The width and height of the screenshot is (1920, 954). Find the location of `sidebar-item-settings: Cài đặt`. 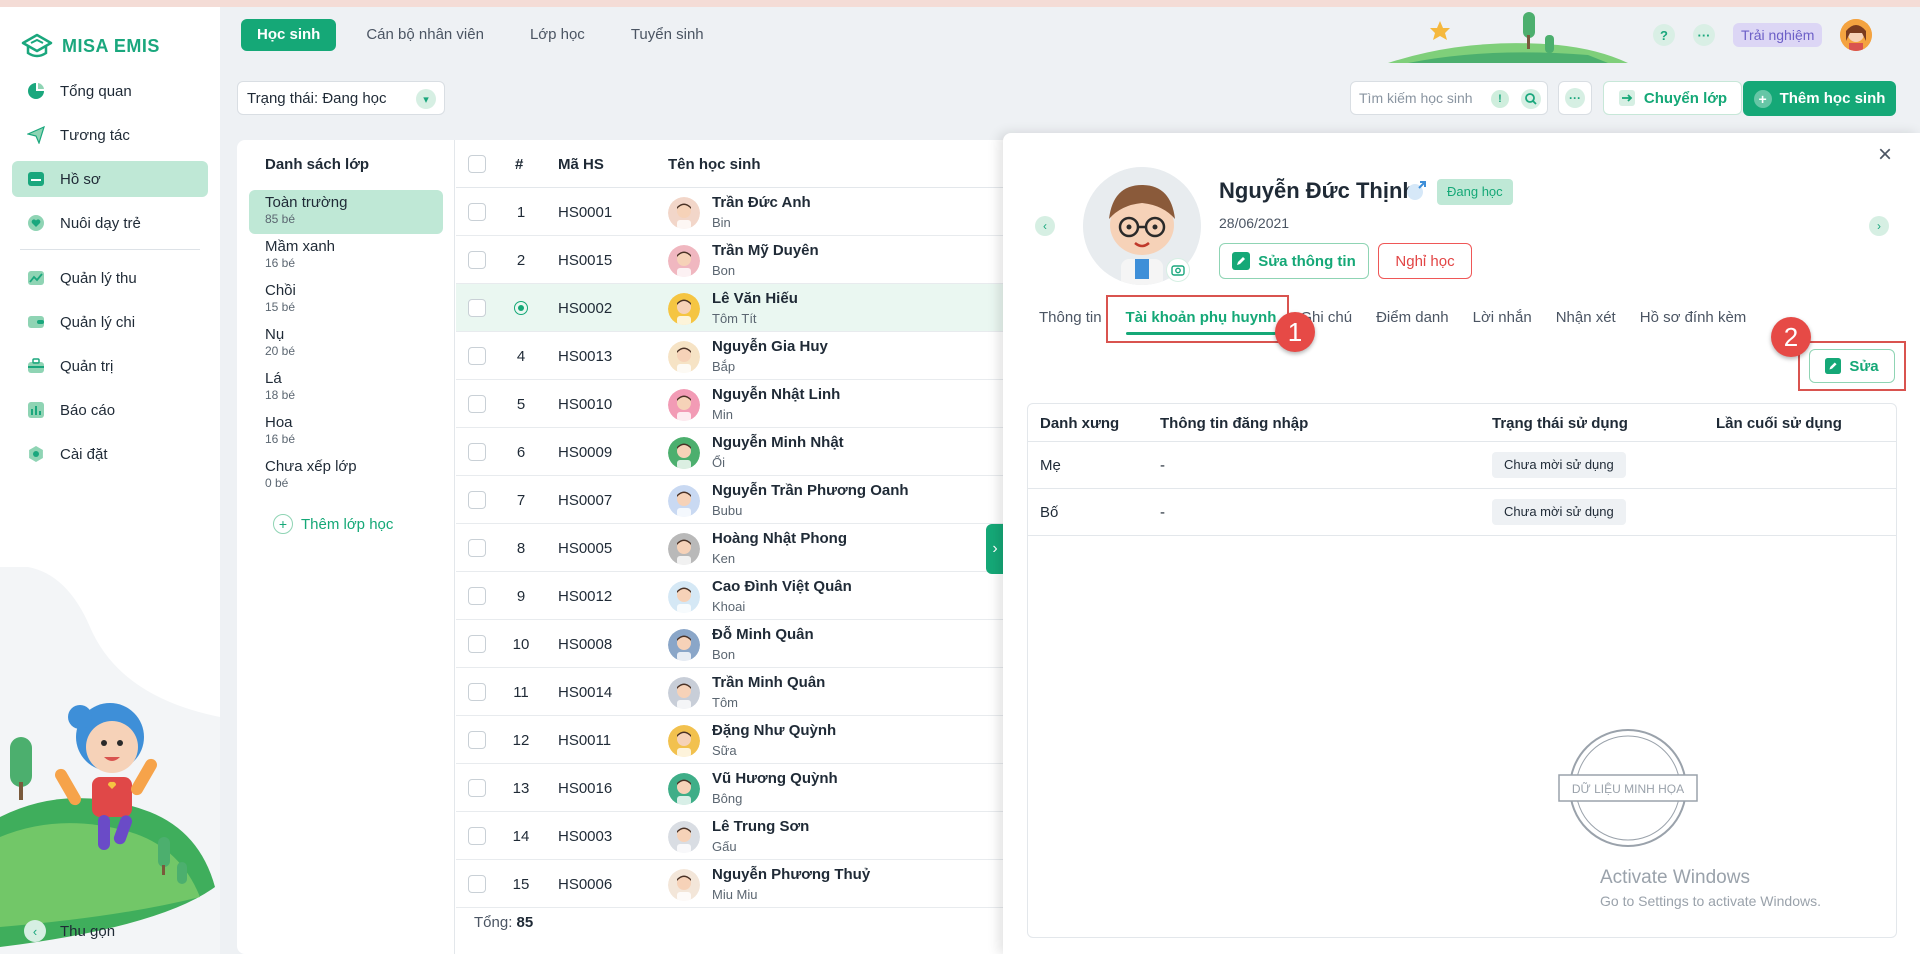

sidebar-item-settings: Cài đặt is located at coordinates (110, 454).